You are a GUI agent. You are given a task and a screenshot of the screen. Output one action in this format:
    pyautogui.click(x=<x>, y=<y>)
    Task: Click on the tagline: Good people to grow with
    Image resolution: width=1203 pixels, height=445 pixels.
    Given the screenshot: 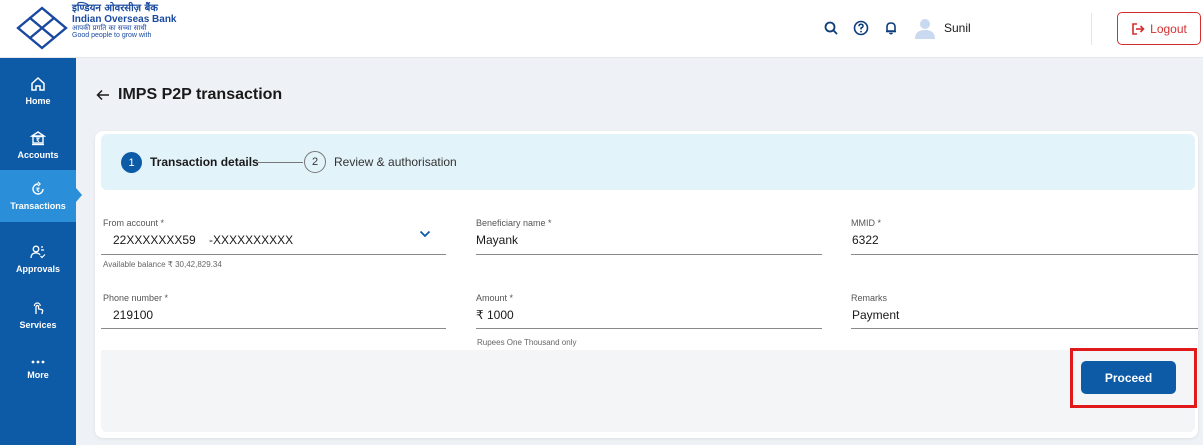 What is the action you would take?
    pyautogui.click(x=112, y=36)
    